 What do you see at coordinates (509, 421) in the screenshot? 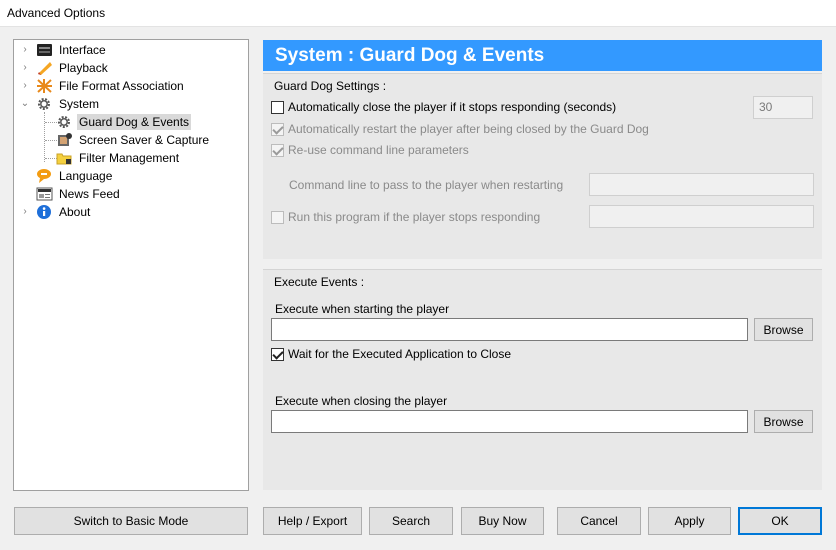
I see `close-exec-input` at bounding box center [509, 421].